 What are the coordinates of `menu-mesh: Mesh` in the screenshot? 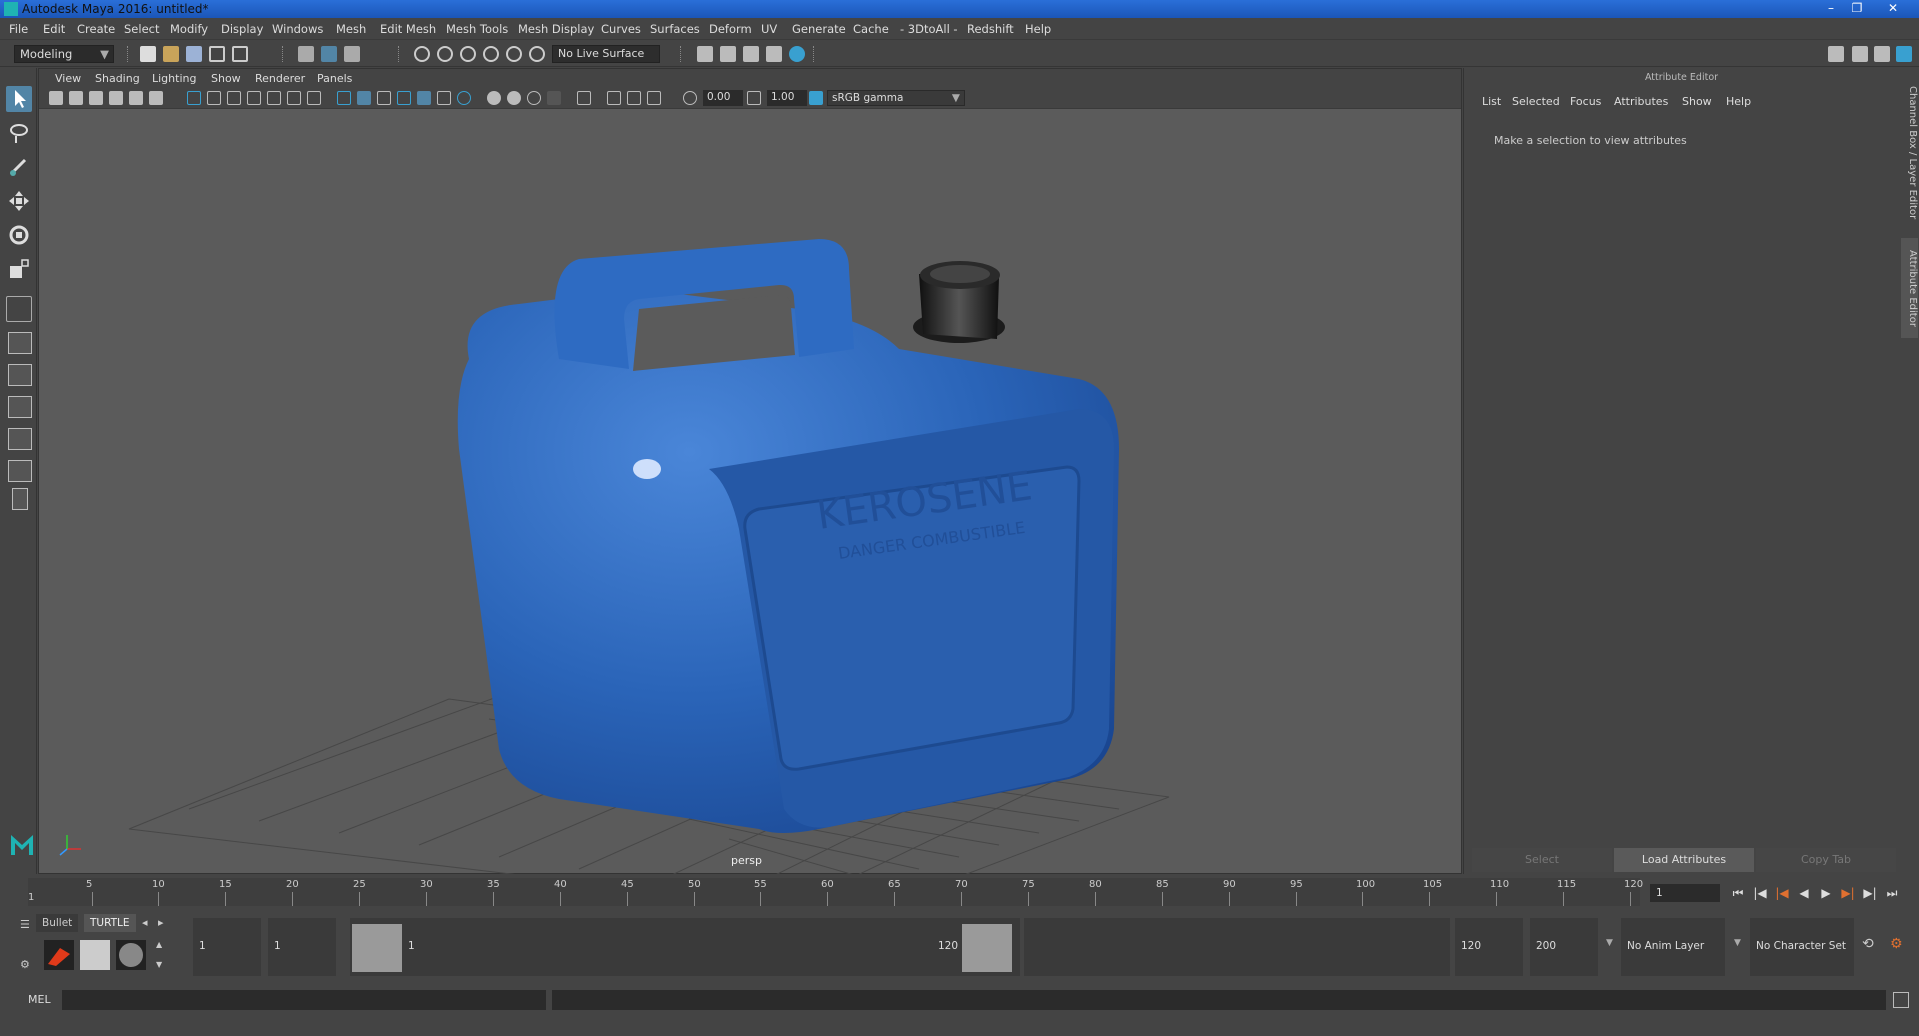 It's located at (351, 29).